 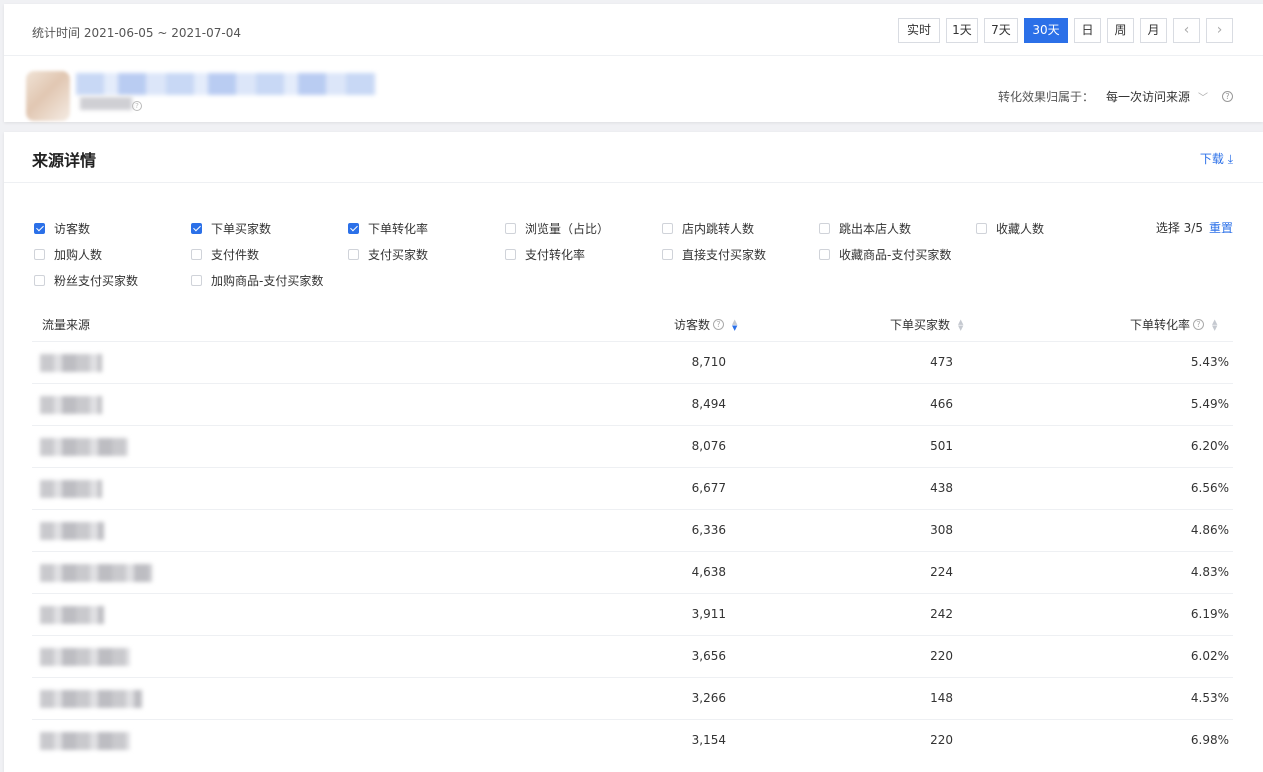 I want to click on rate-cell: 6.02%, so click(x=1209, y=656).